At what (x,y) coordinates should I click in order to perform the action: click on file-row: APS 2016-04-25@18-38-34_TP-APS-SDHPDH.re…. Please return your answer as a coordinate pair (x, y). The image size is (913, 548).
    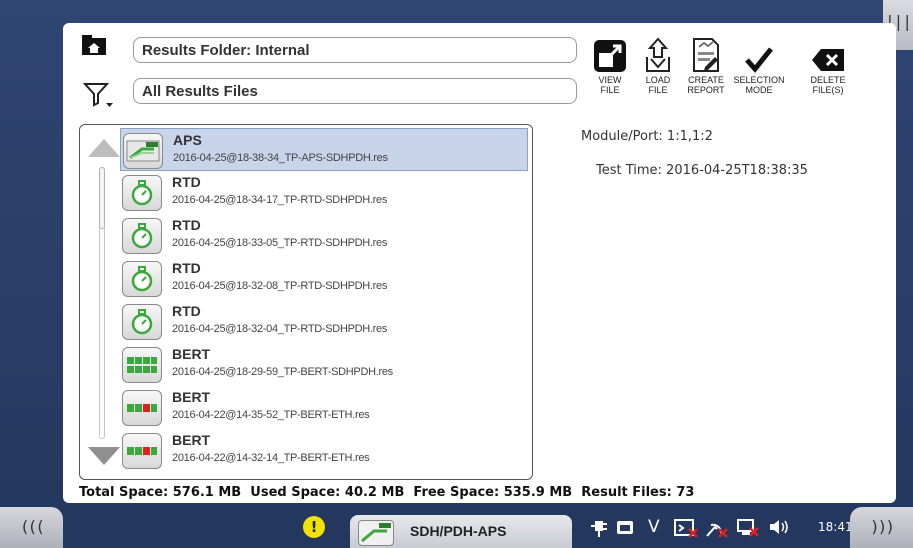
    Looking at the image, I should click on (324, 149).